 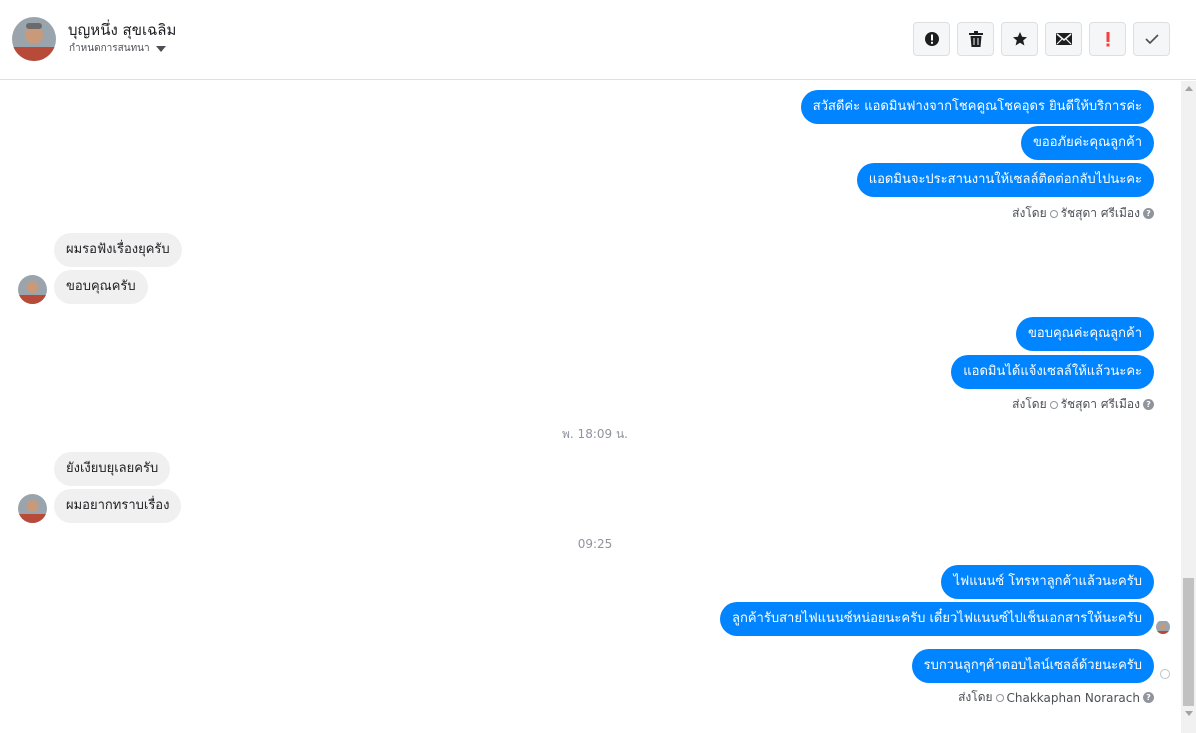 I want to click on star-button, so click(x=1019, y=39).